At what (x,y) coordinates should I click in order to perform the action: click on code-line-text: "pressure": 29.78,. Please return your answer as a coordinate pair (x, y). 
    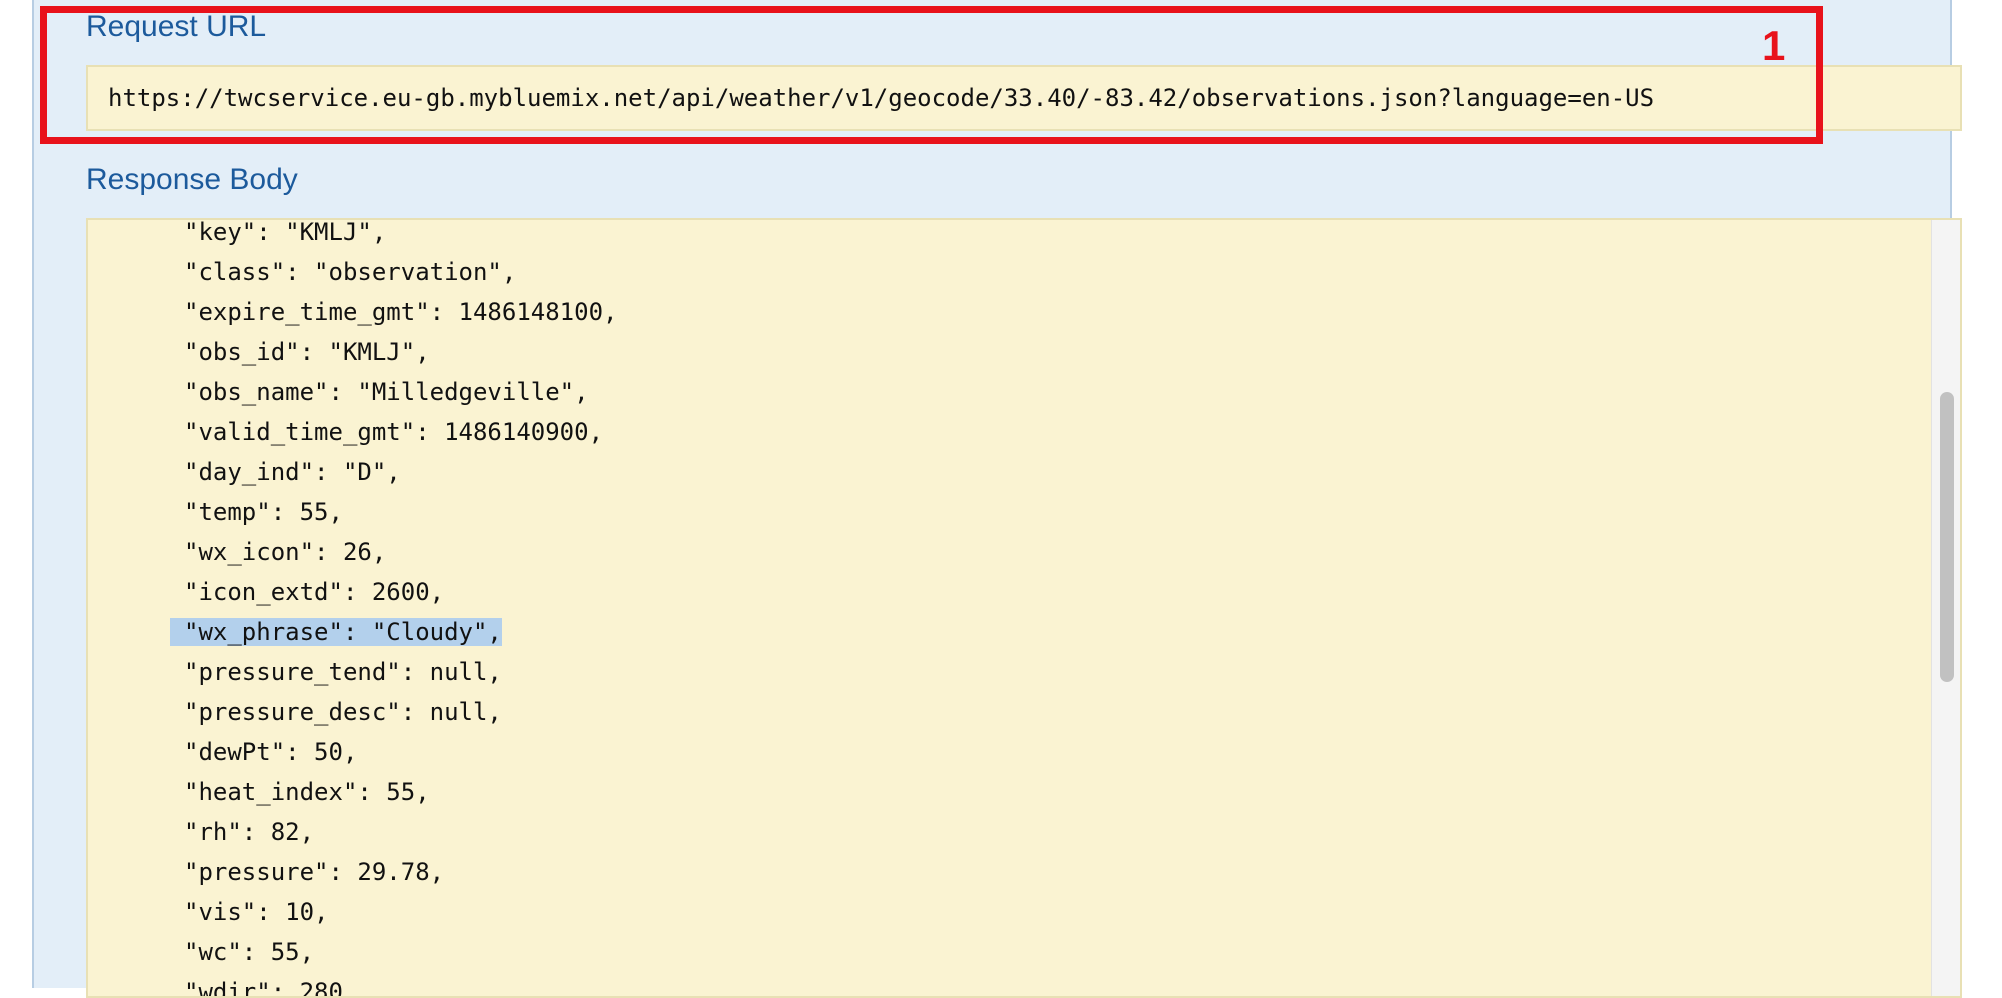
    Looking at the image, I should click on (314, 872).